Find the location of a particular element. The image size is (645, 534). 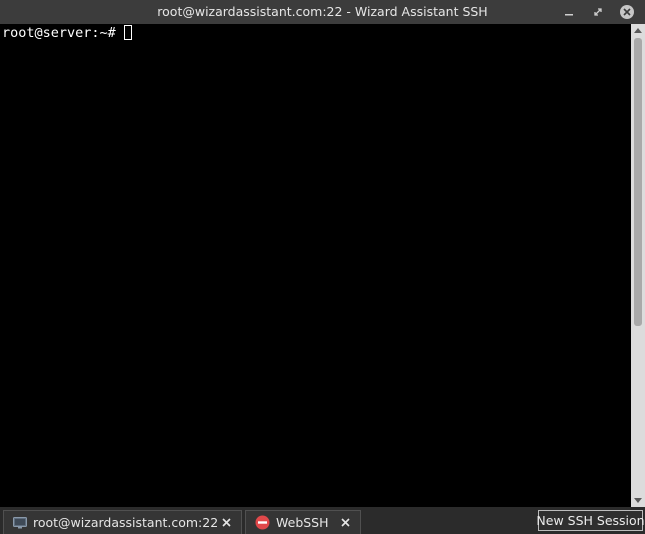

arrow-up-icon is located at coordinates (638, 30).